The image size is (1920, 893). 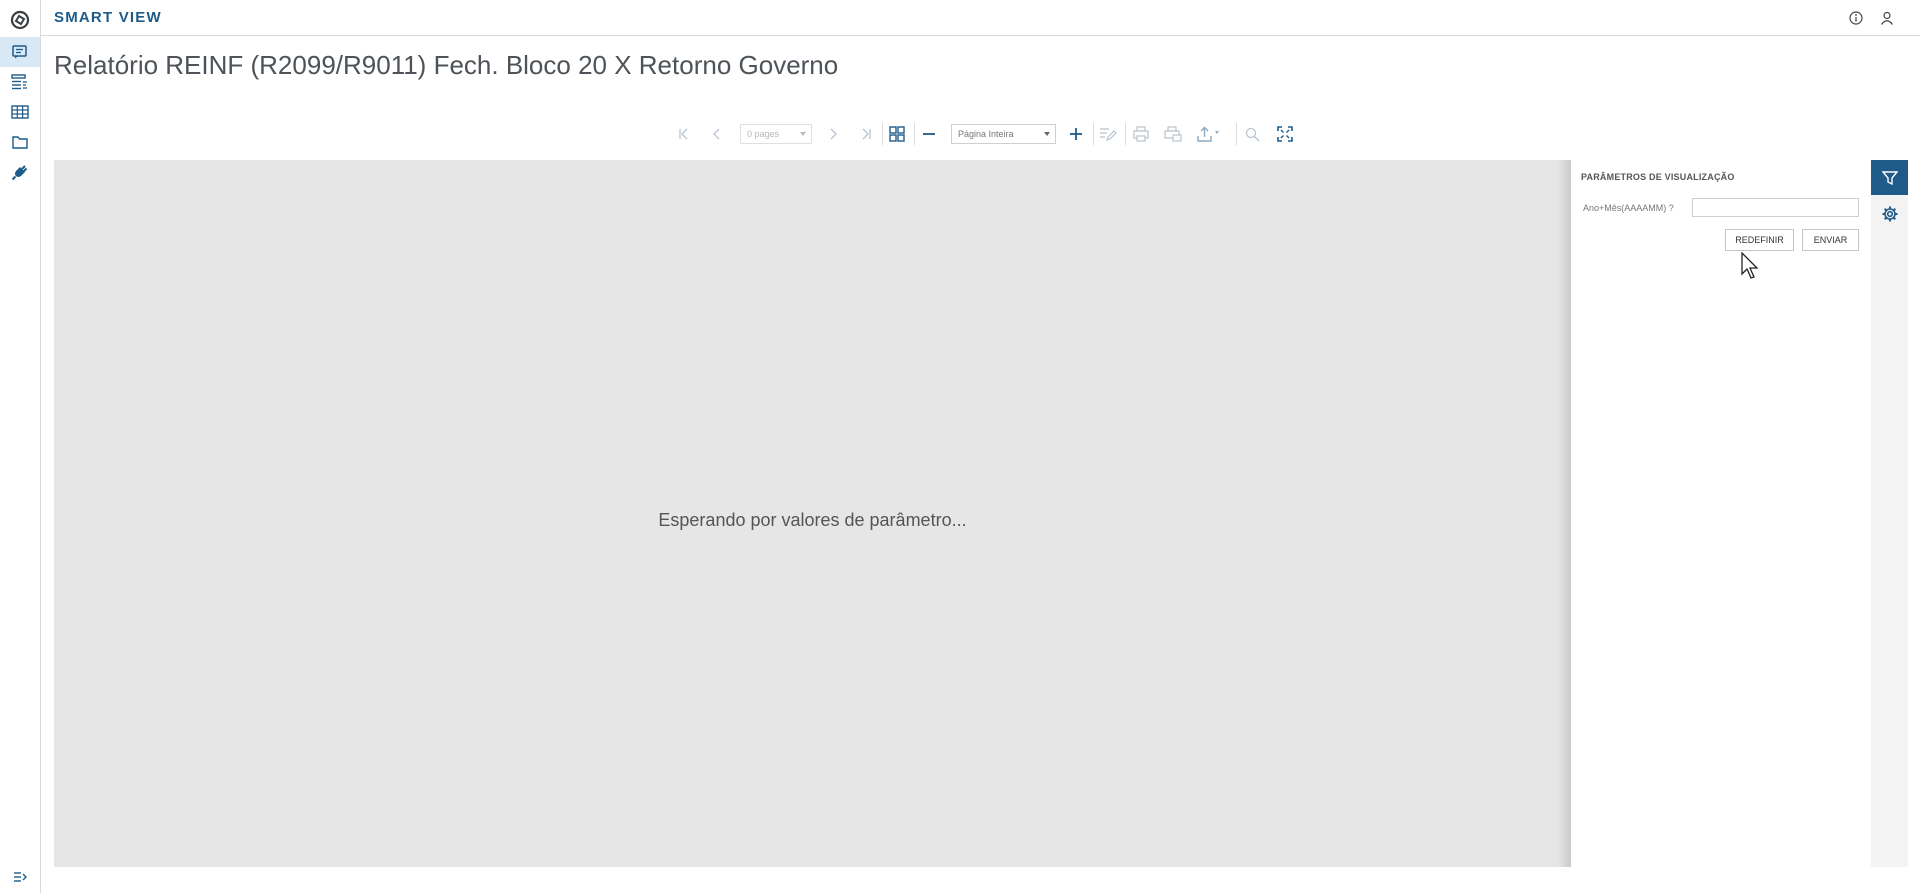 I want to click on left-nav-rail, so click(x=20, y=446).